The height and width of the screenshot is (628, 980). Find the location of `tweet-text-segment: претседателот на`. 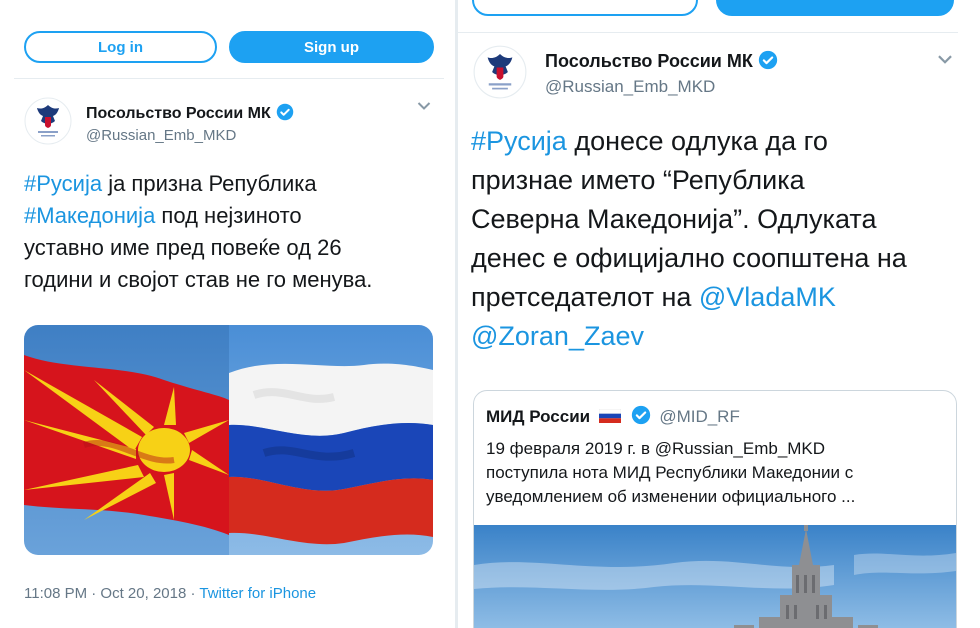

tweet-text-segment: претседателот на is located at coordinates (585, 297).